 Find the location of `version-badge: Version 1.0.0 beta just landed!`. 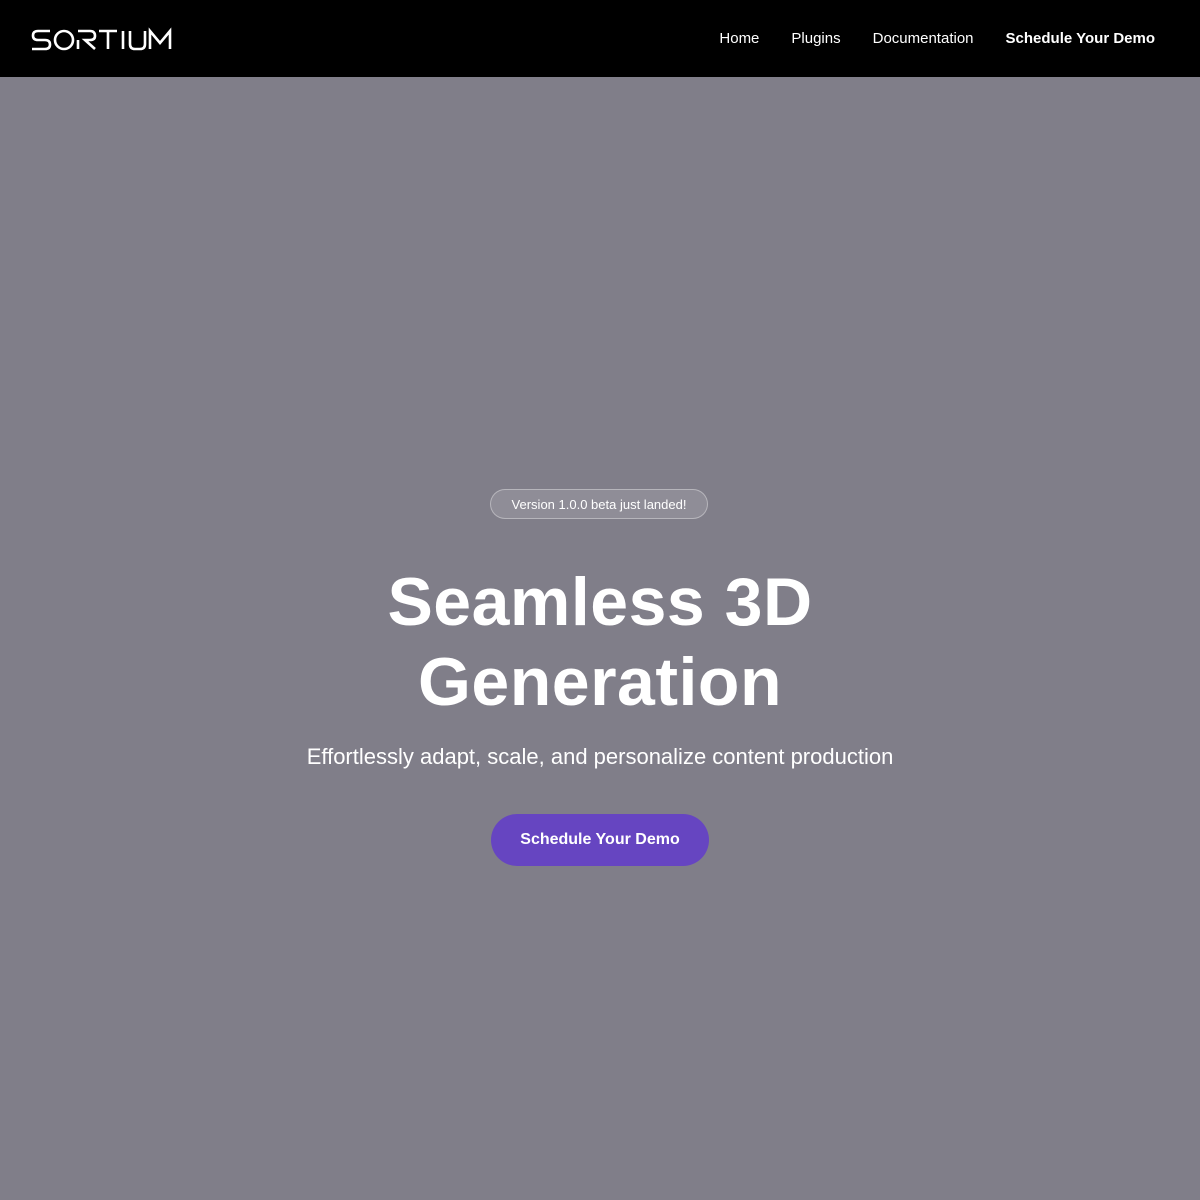

version-badge: Version 1.0.0 beta just landed! is located at coordinates (599, 504).